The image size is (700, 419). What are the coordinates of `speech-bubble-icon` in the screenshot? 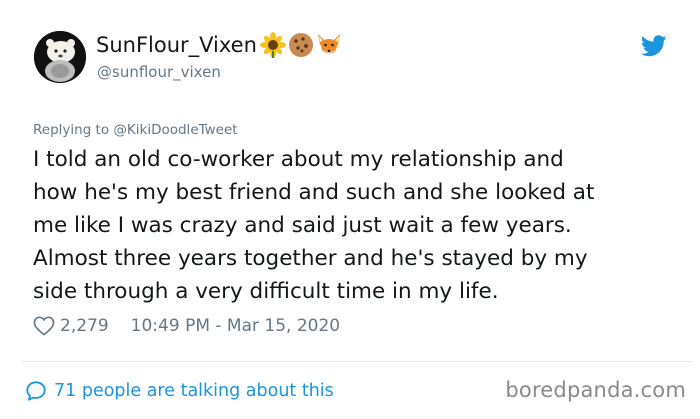 It's located at (36, 391).